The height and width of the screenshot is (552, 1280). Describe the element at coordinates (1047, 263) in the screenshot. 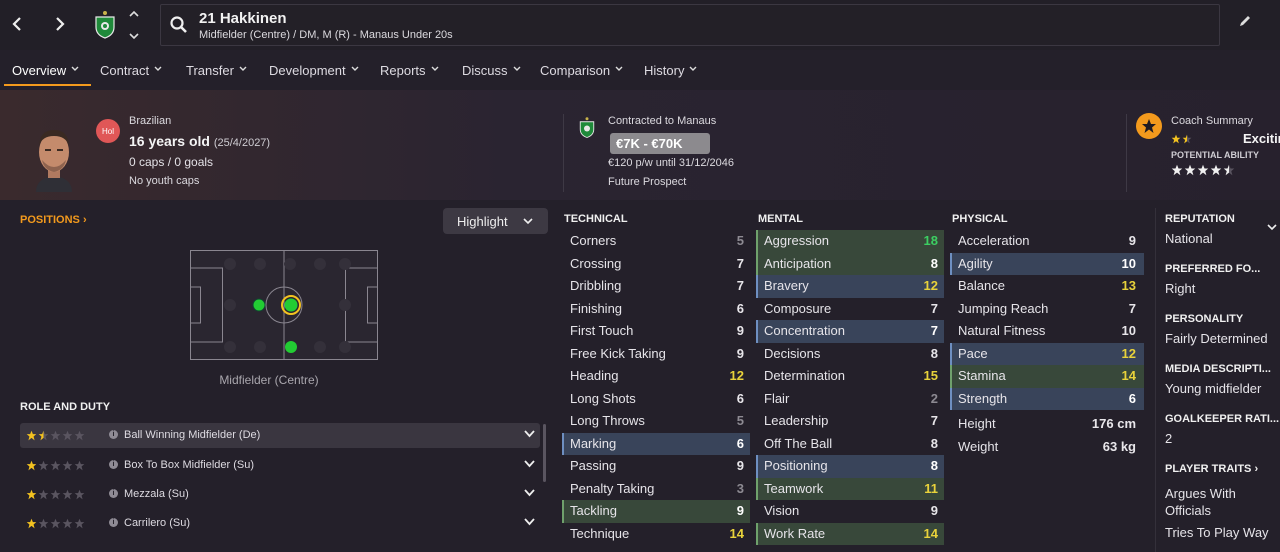

I see `attr-row: Agility 10` at that location.